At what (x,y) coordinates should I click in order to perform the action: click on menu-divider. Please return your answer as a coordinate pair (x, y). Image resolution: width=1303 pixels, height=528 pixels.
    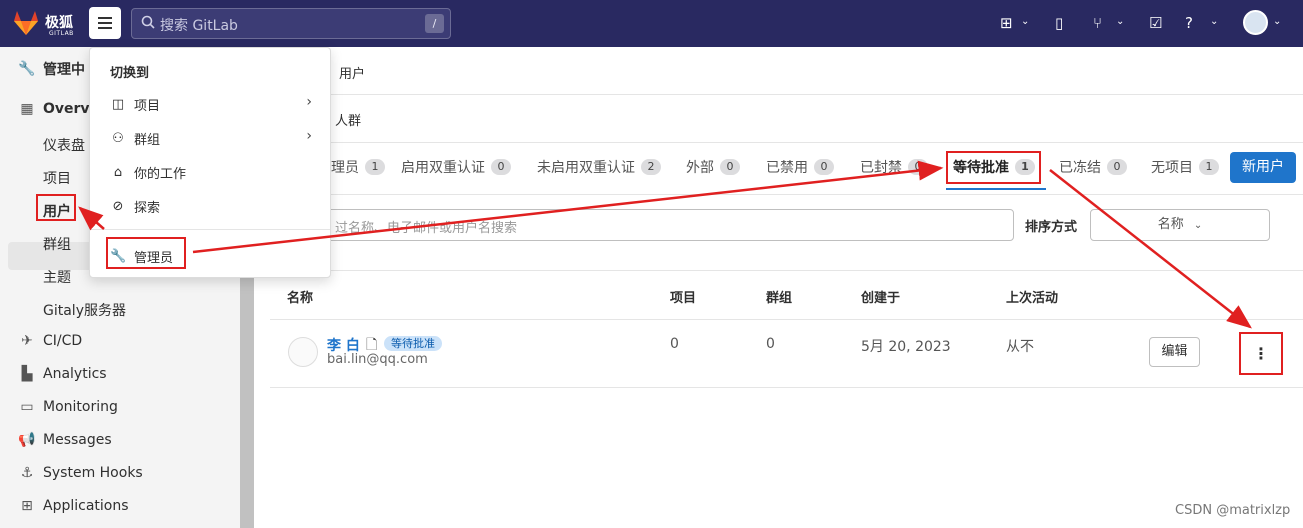
    Looking at the image, I should click on (210, 229).